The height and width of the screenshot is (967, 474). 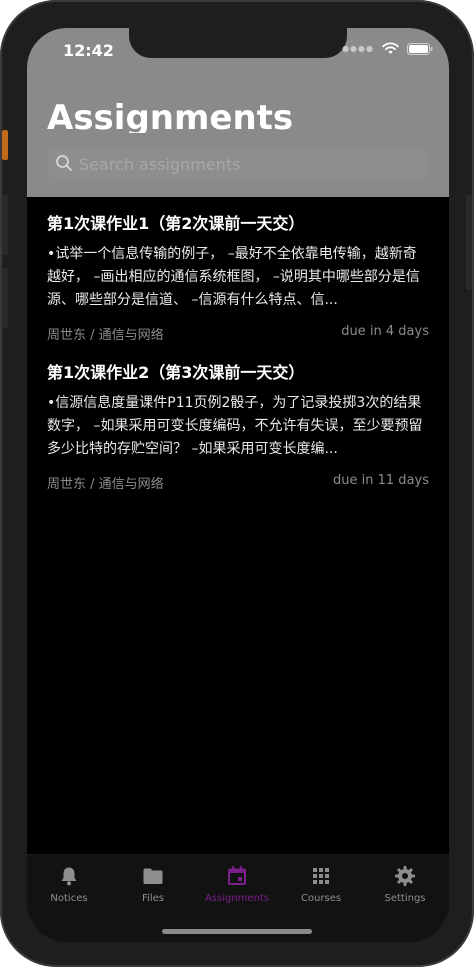 I want to click on status-time: 12:42, so click(x=88, y=50).